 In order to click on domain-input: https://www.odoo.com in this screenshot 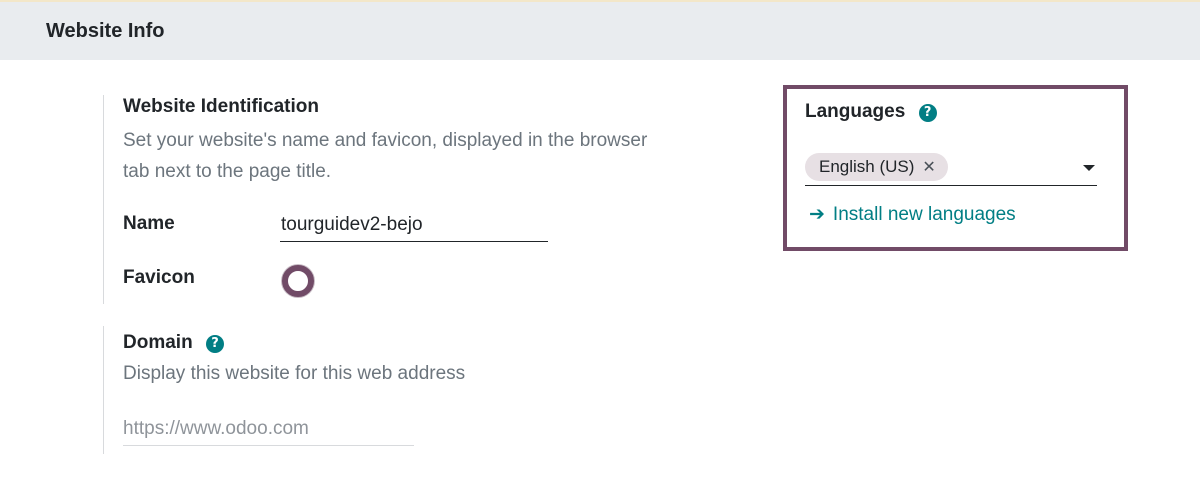, I will do `click(268, 430)`.